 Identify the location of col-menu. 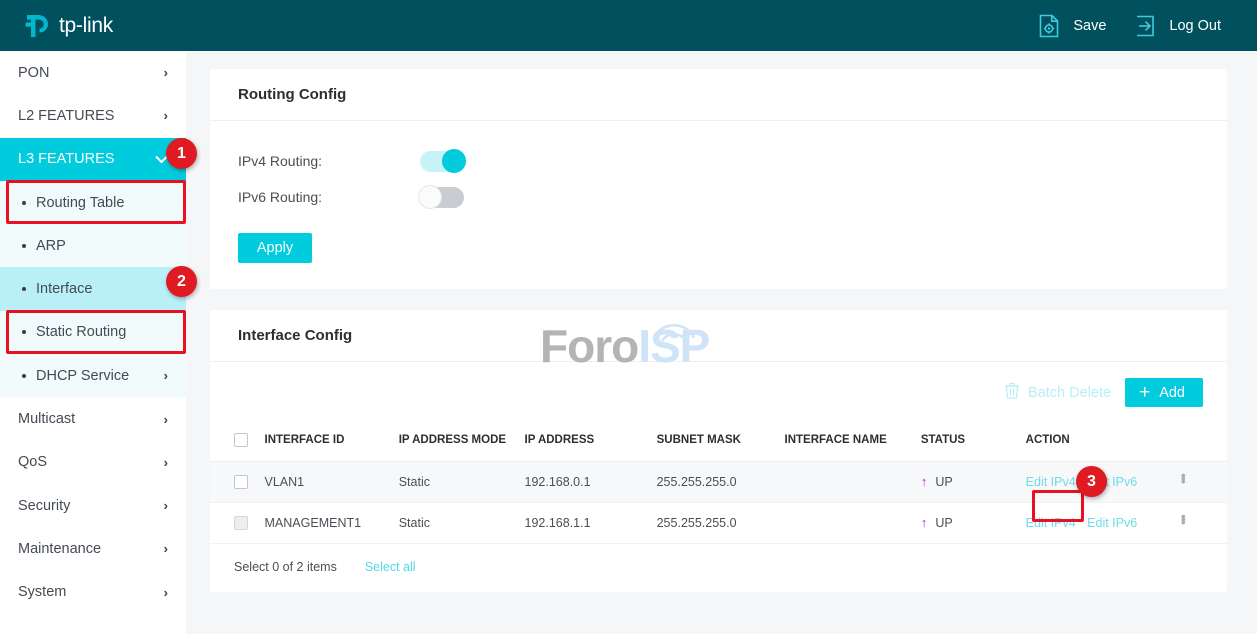
(1203, 440).